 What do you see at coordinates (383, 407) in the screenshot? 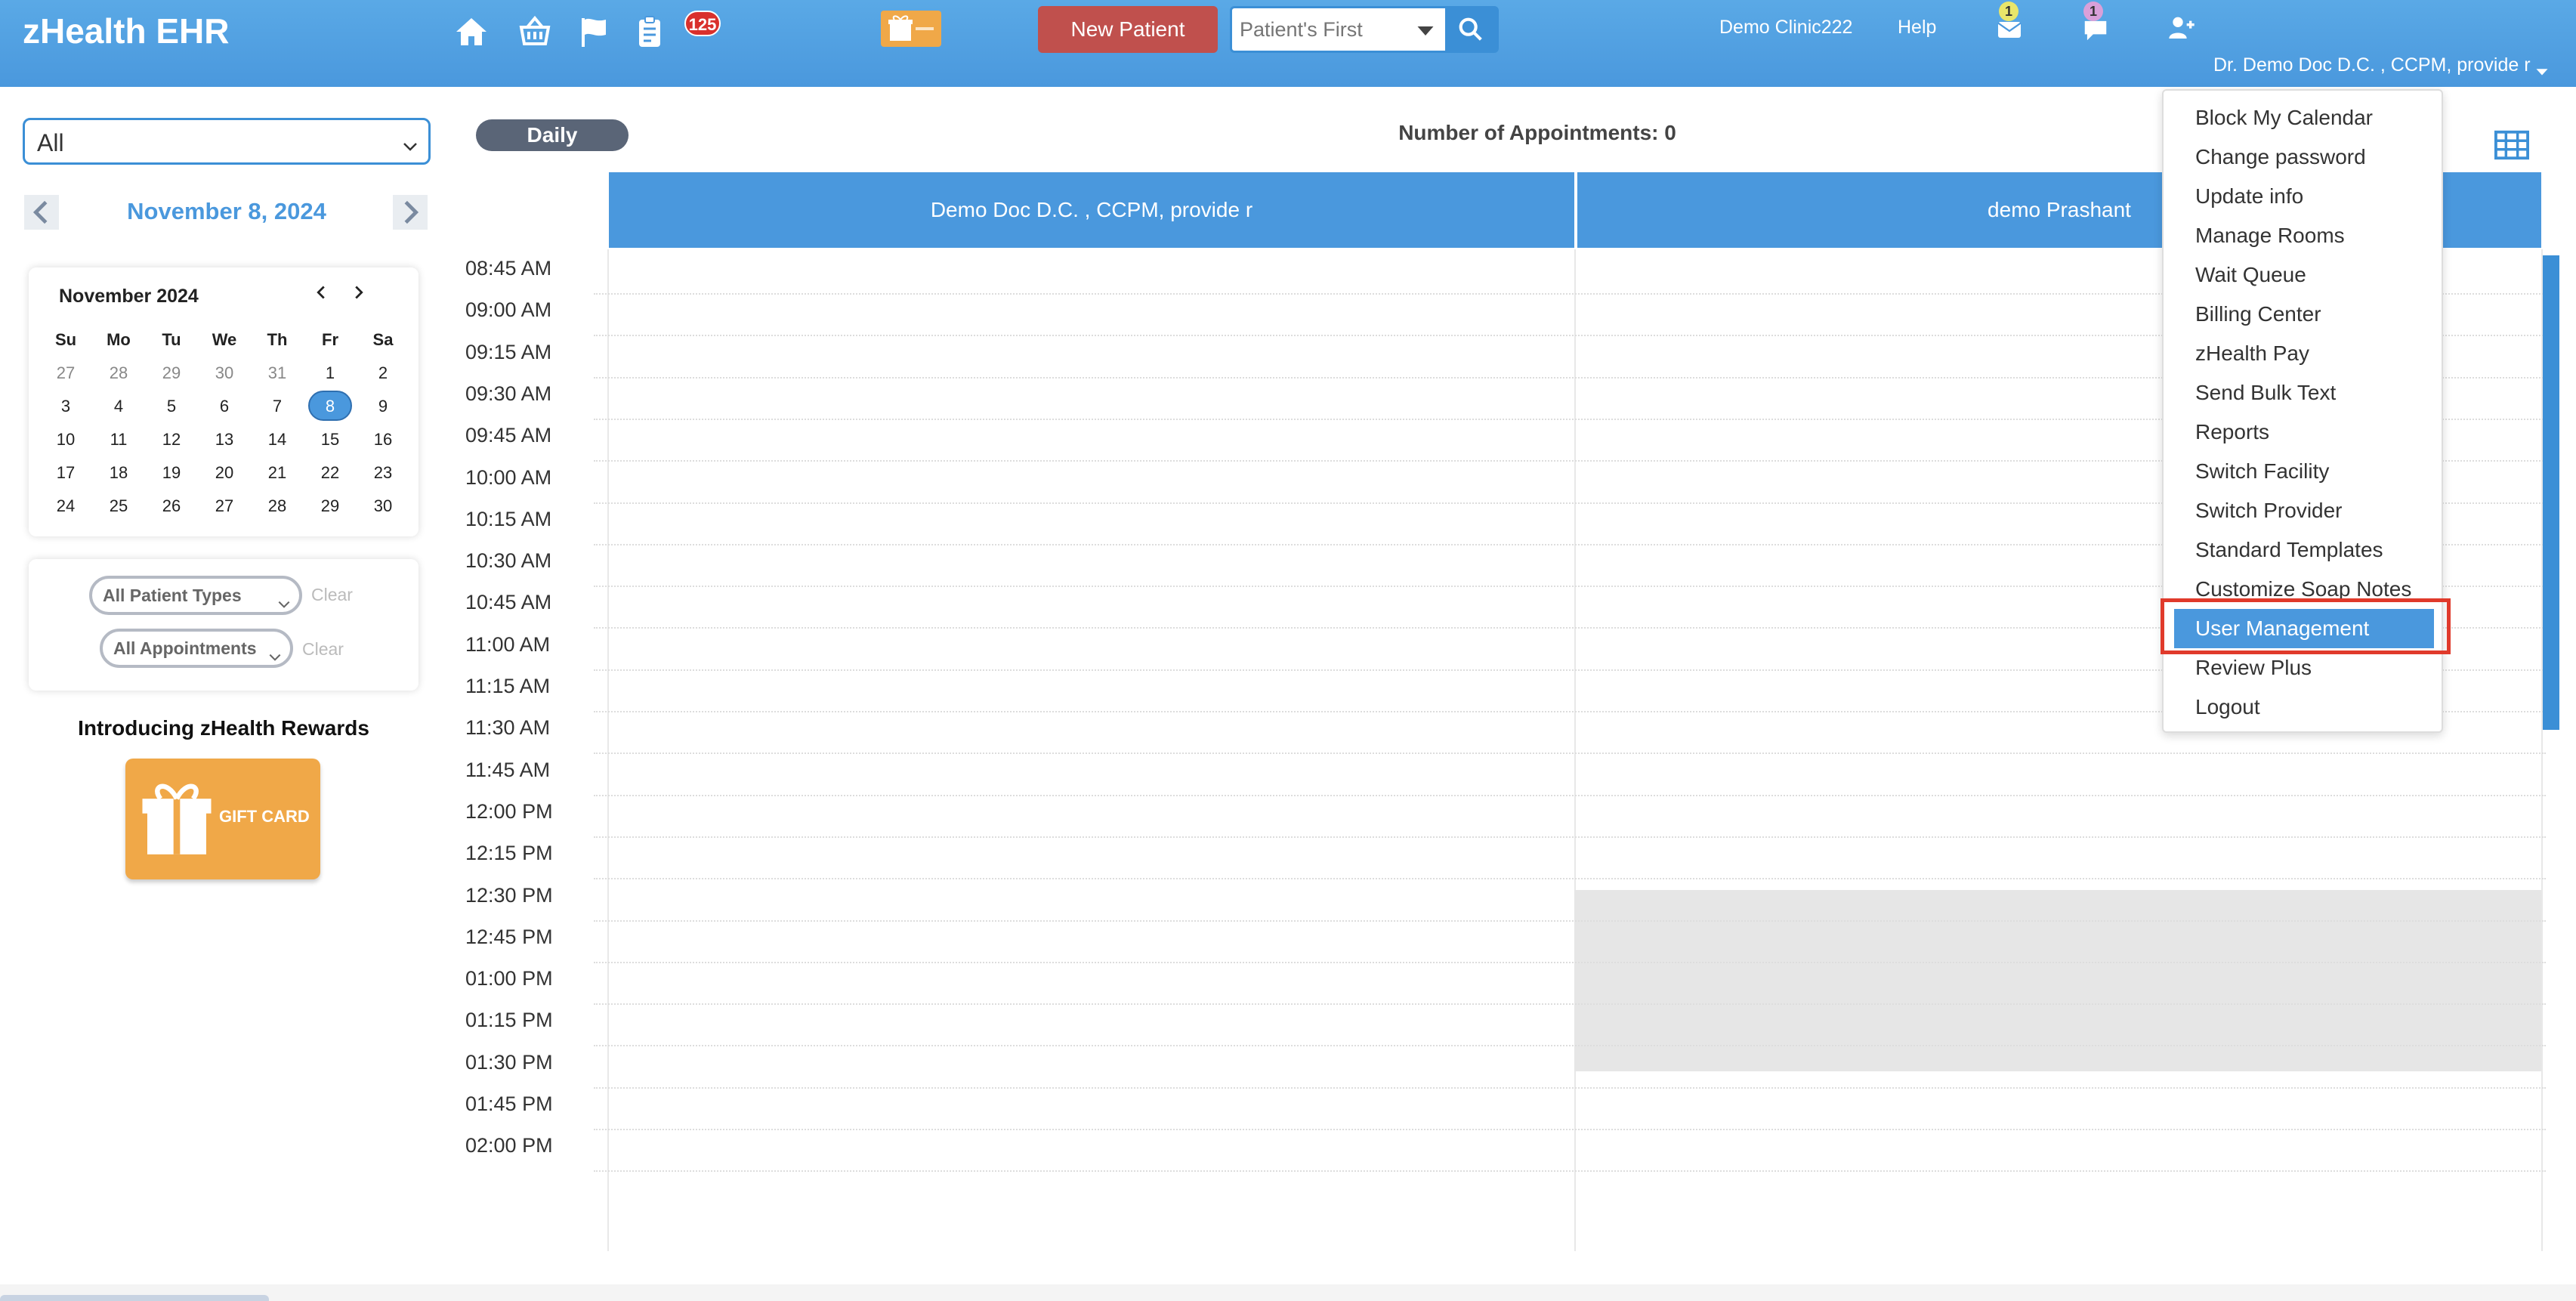
I see `calendar-day: 9` at bounding box center [383, 407].